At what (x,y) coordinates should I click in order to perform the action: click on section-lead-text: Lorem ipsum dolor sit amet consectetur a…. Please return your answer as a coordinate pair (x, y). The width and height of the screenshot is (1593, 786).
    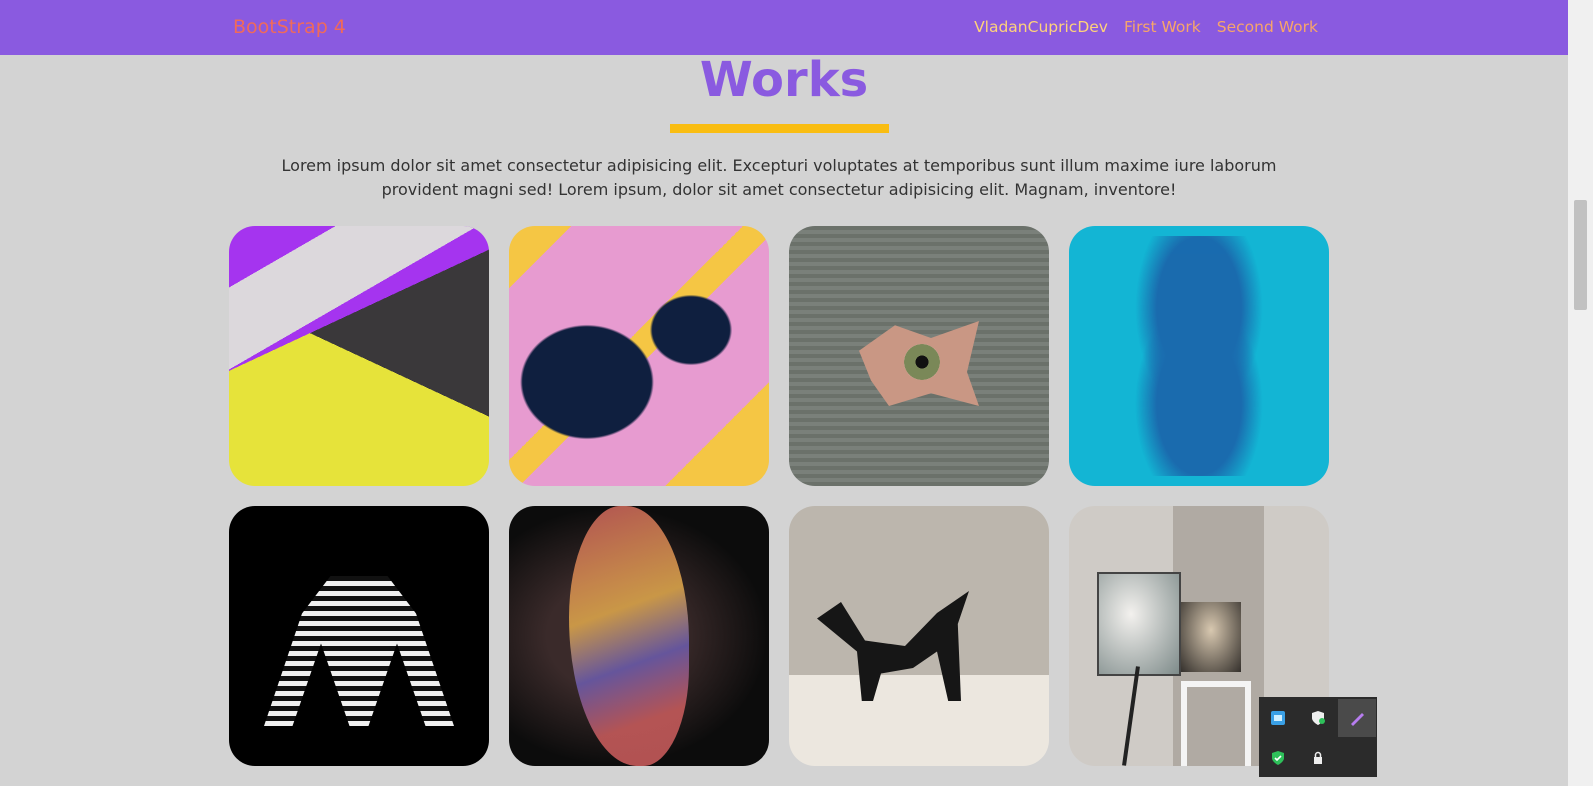
    Looking at the image, I should click on (779, 177).